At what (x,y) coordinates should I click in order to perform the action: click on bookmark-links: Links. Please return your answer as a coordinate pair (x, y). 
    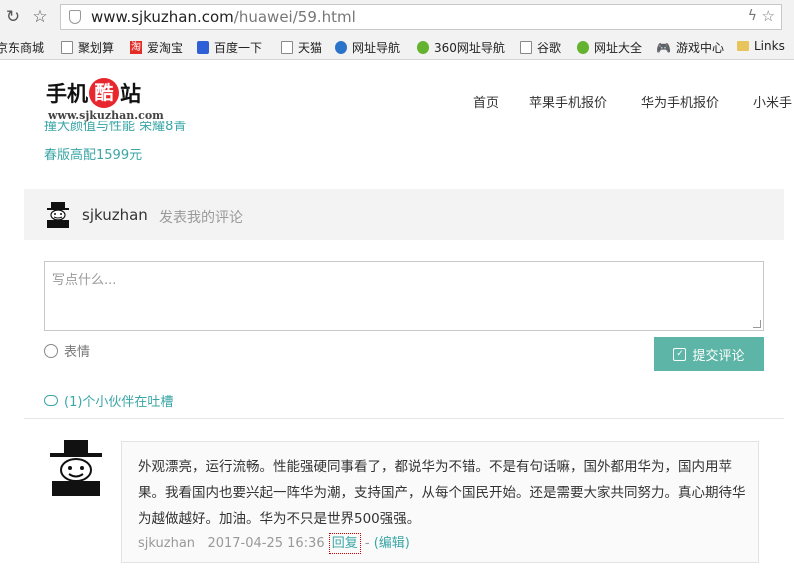
    Looking at the image, I should click on (761, 46).